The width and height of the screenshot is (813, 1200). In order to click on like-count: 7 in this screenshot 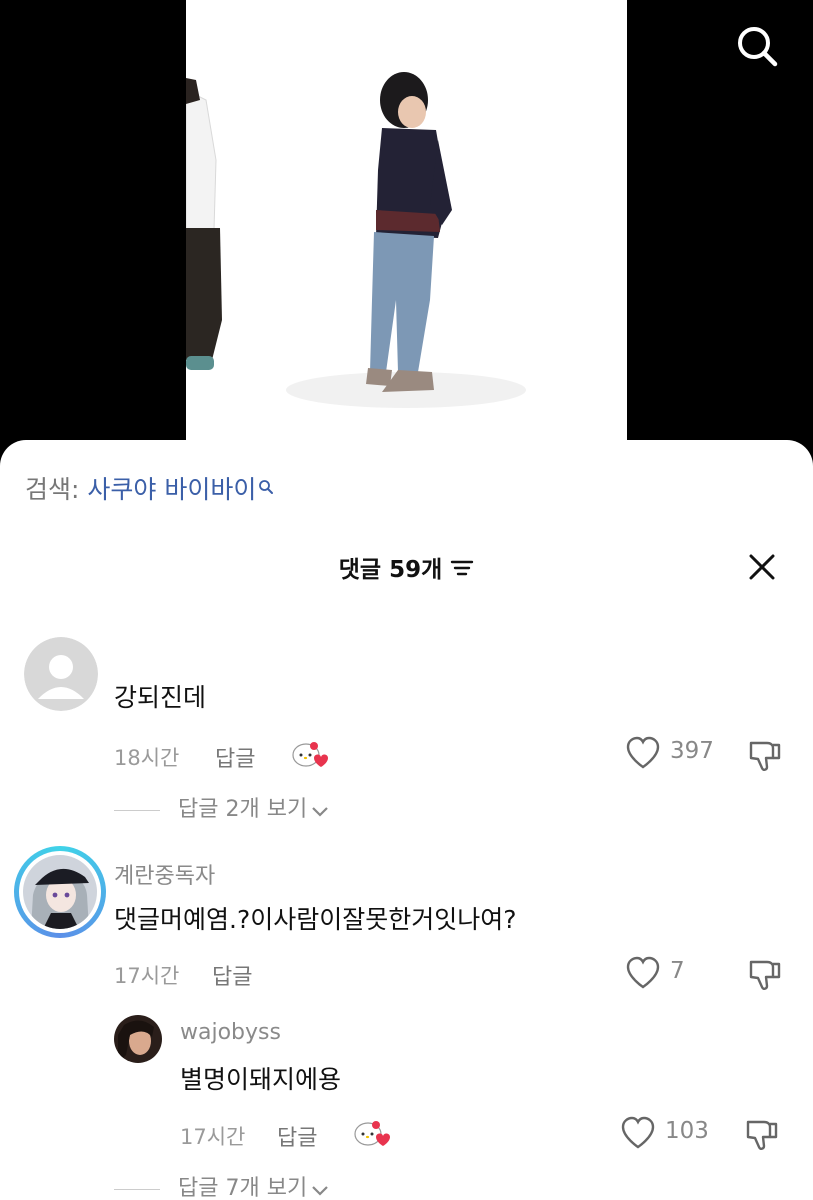, I will do `click(677, 971)`.